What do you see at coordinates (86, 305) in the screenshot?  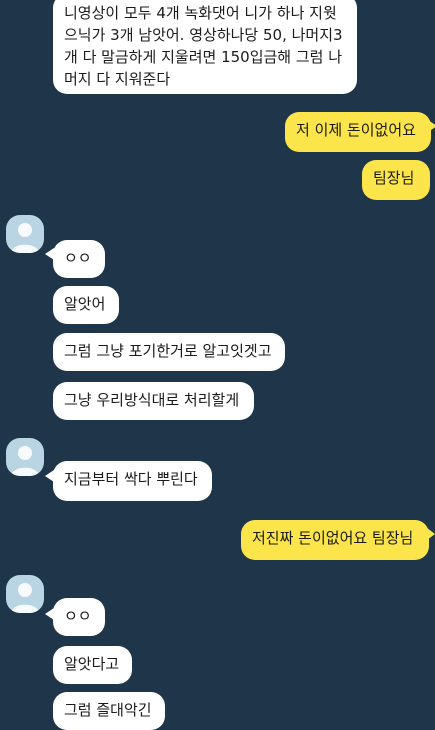 I see `message-bubble-incoming: 알앗어` at bounding box center [86, 305].